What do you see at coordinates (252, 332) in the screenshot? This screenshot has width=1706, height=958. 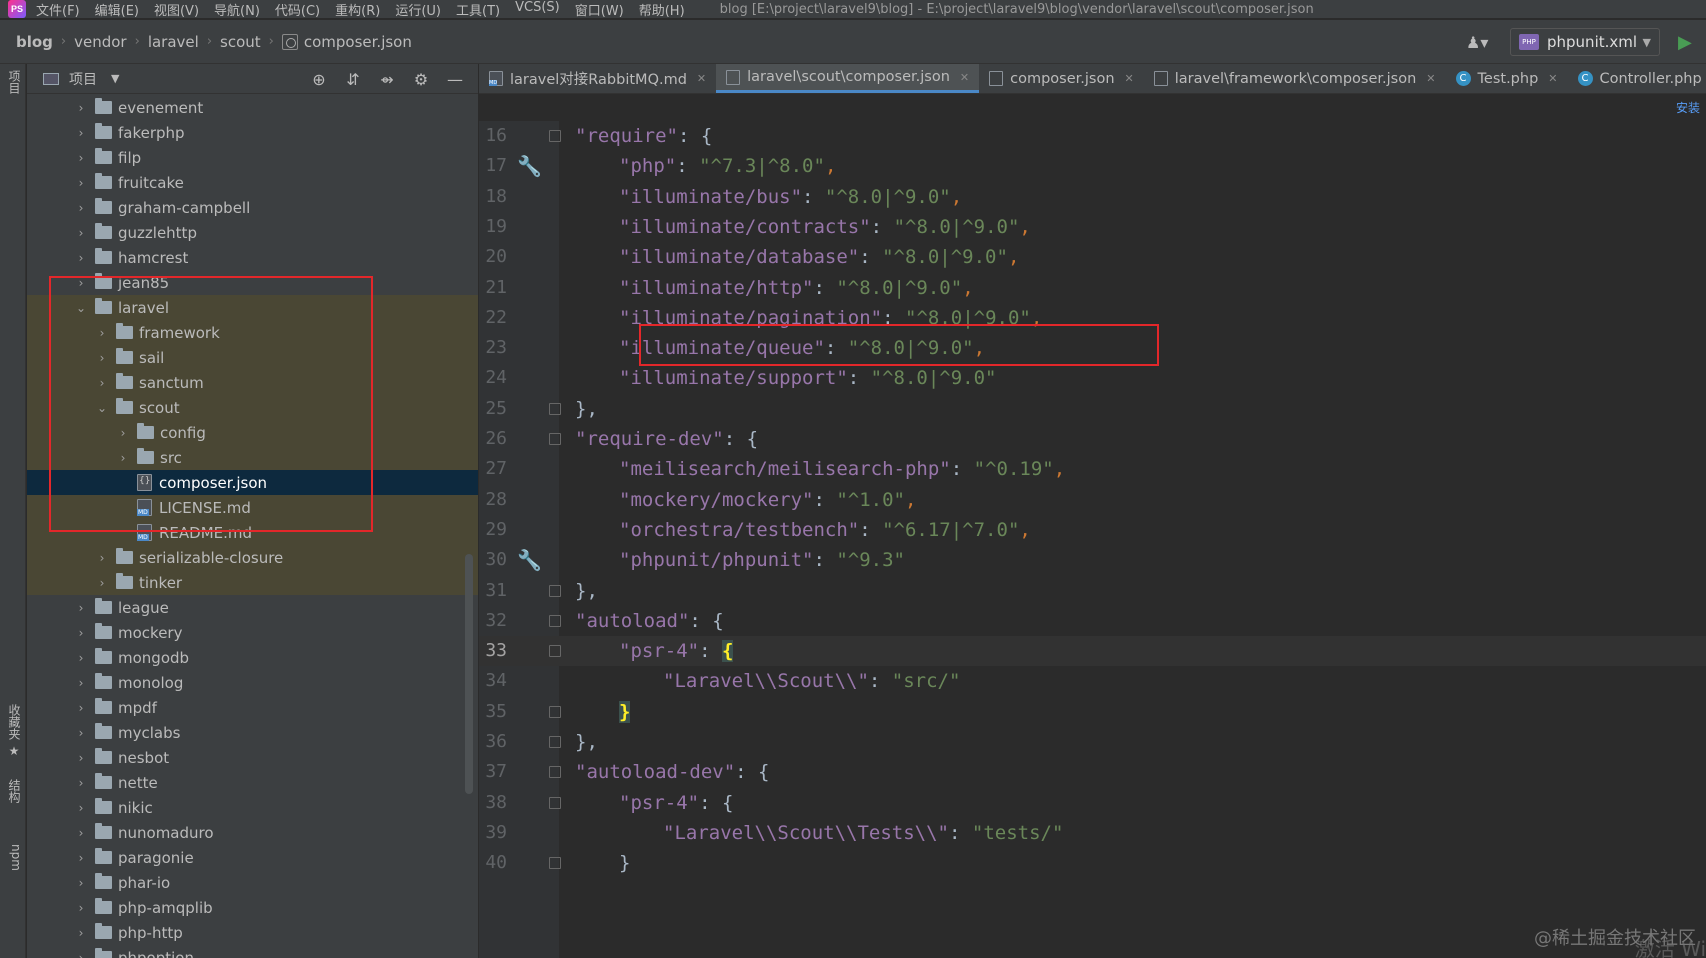 I see `tree-item: › framework` at bounding box center [252, 332].